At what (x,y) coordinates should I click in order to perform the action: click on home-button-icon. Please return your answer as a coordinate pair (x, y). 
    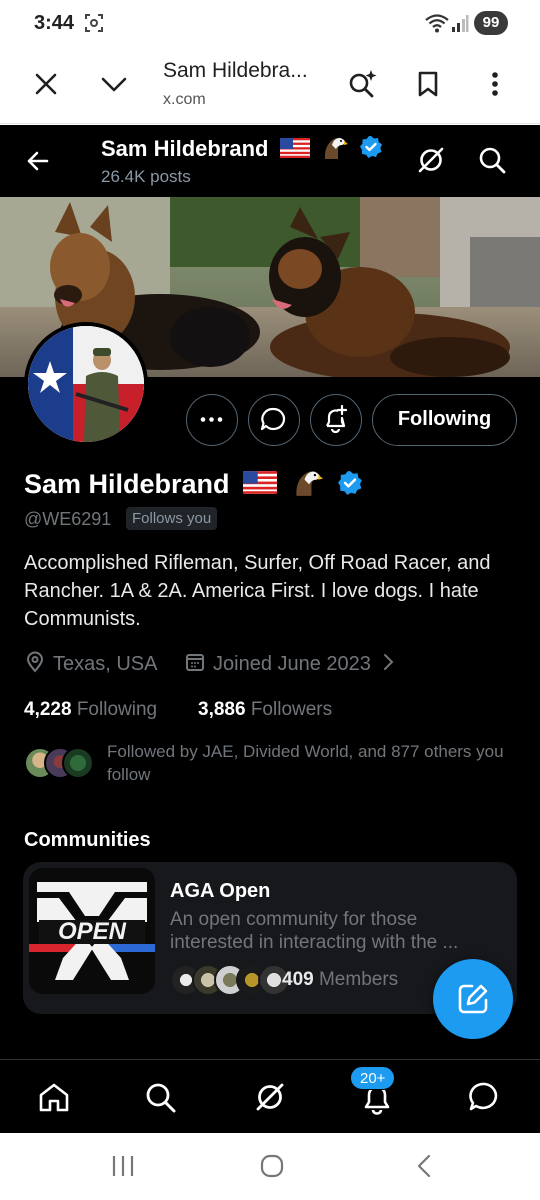
    Looking at the image, I should click on (272, 1166).